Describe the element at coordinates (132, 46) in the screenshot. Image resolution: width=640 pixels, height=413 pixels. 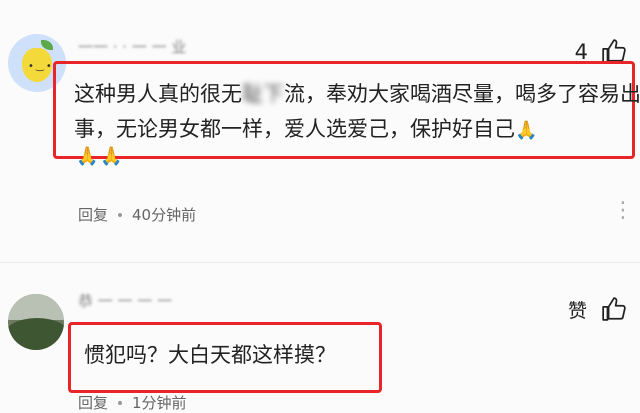
I see `username: 一一 · · 一 一 业` at that location.